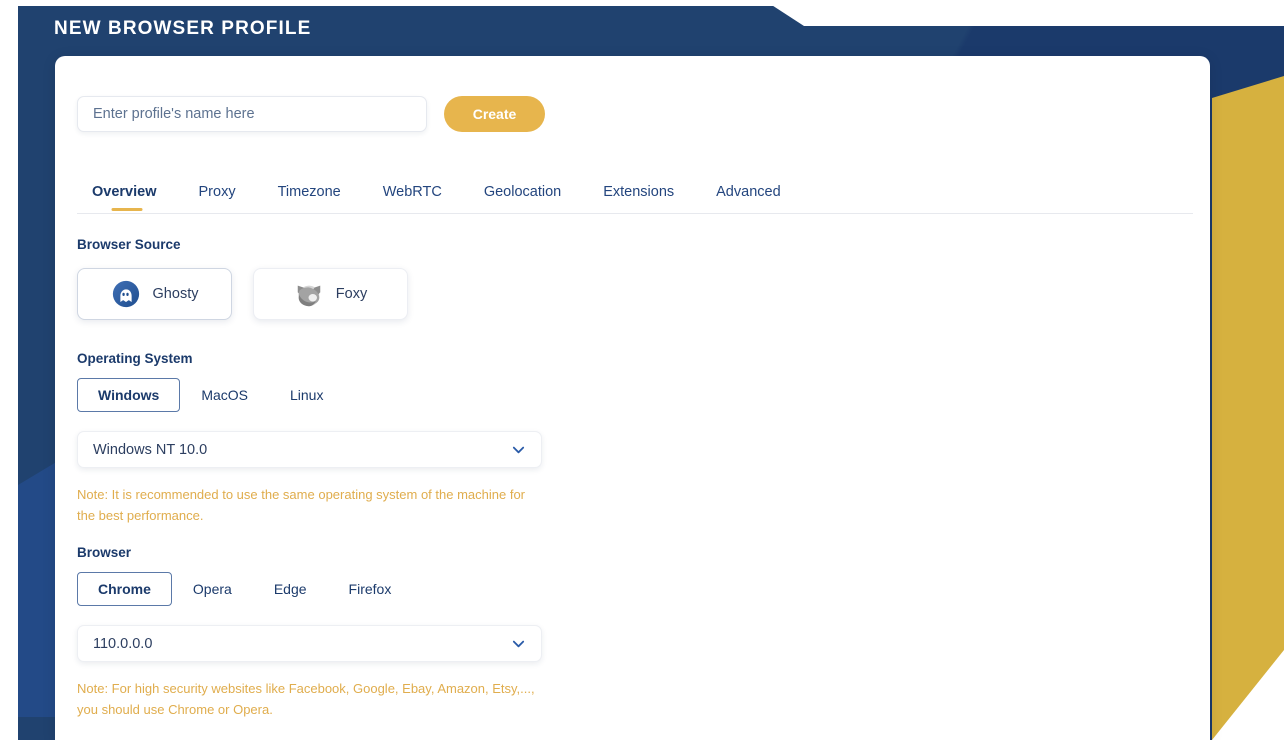  Describe the element at coordinates (494, 114) in the screenshot. I see `create-button: Create` at that location.